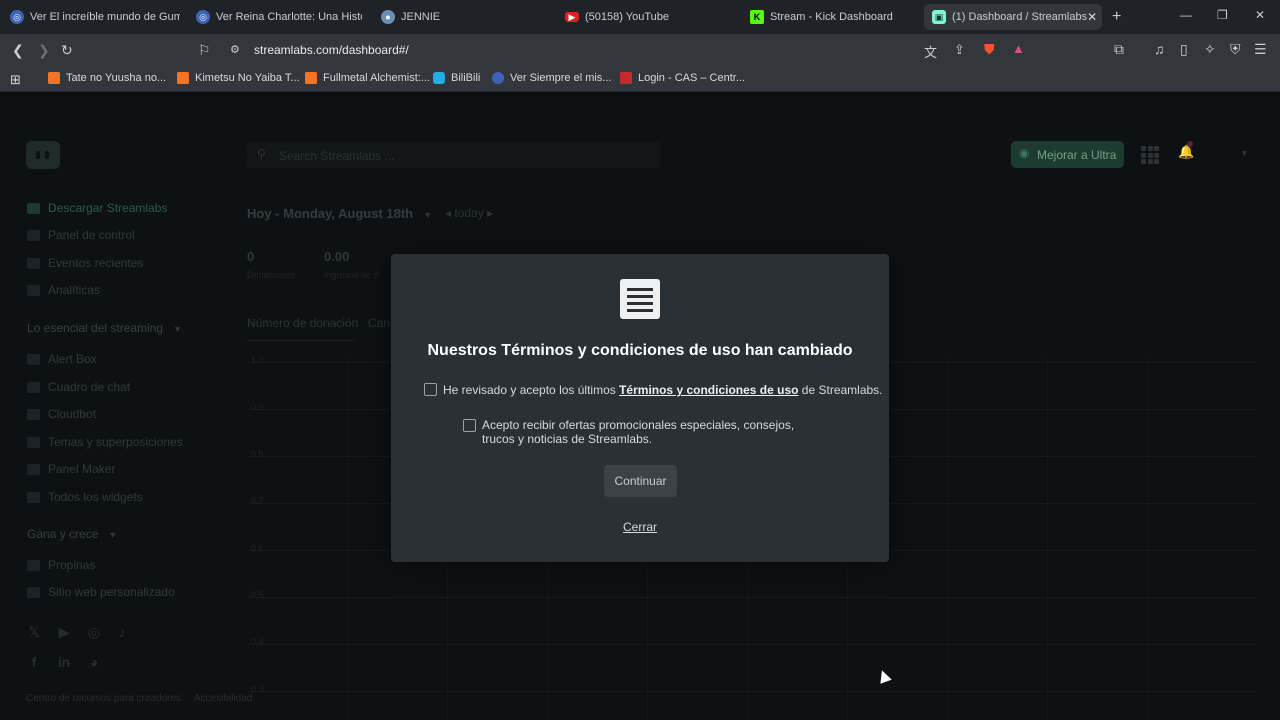 The height and width of the screenshot is (720, 1280). I want to click on apps-icon: ⊞, so click(15, 80).